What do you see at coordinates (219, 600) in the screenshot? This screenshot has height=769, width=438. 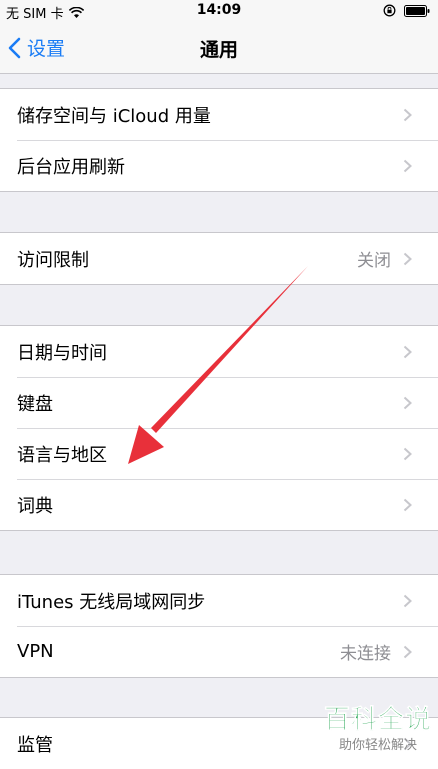 I see `row-itunes-wifi-sync: iTunes 无线局域网同步` at bounding box center [219, 600].